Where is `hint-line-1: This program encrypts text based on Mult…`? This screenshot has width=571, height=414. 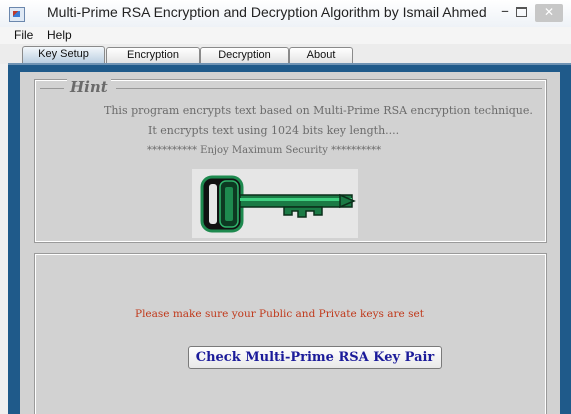 hint-line-1: This program encrypts text based on Mult… is located at coordinates (318, 110).